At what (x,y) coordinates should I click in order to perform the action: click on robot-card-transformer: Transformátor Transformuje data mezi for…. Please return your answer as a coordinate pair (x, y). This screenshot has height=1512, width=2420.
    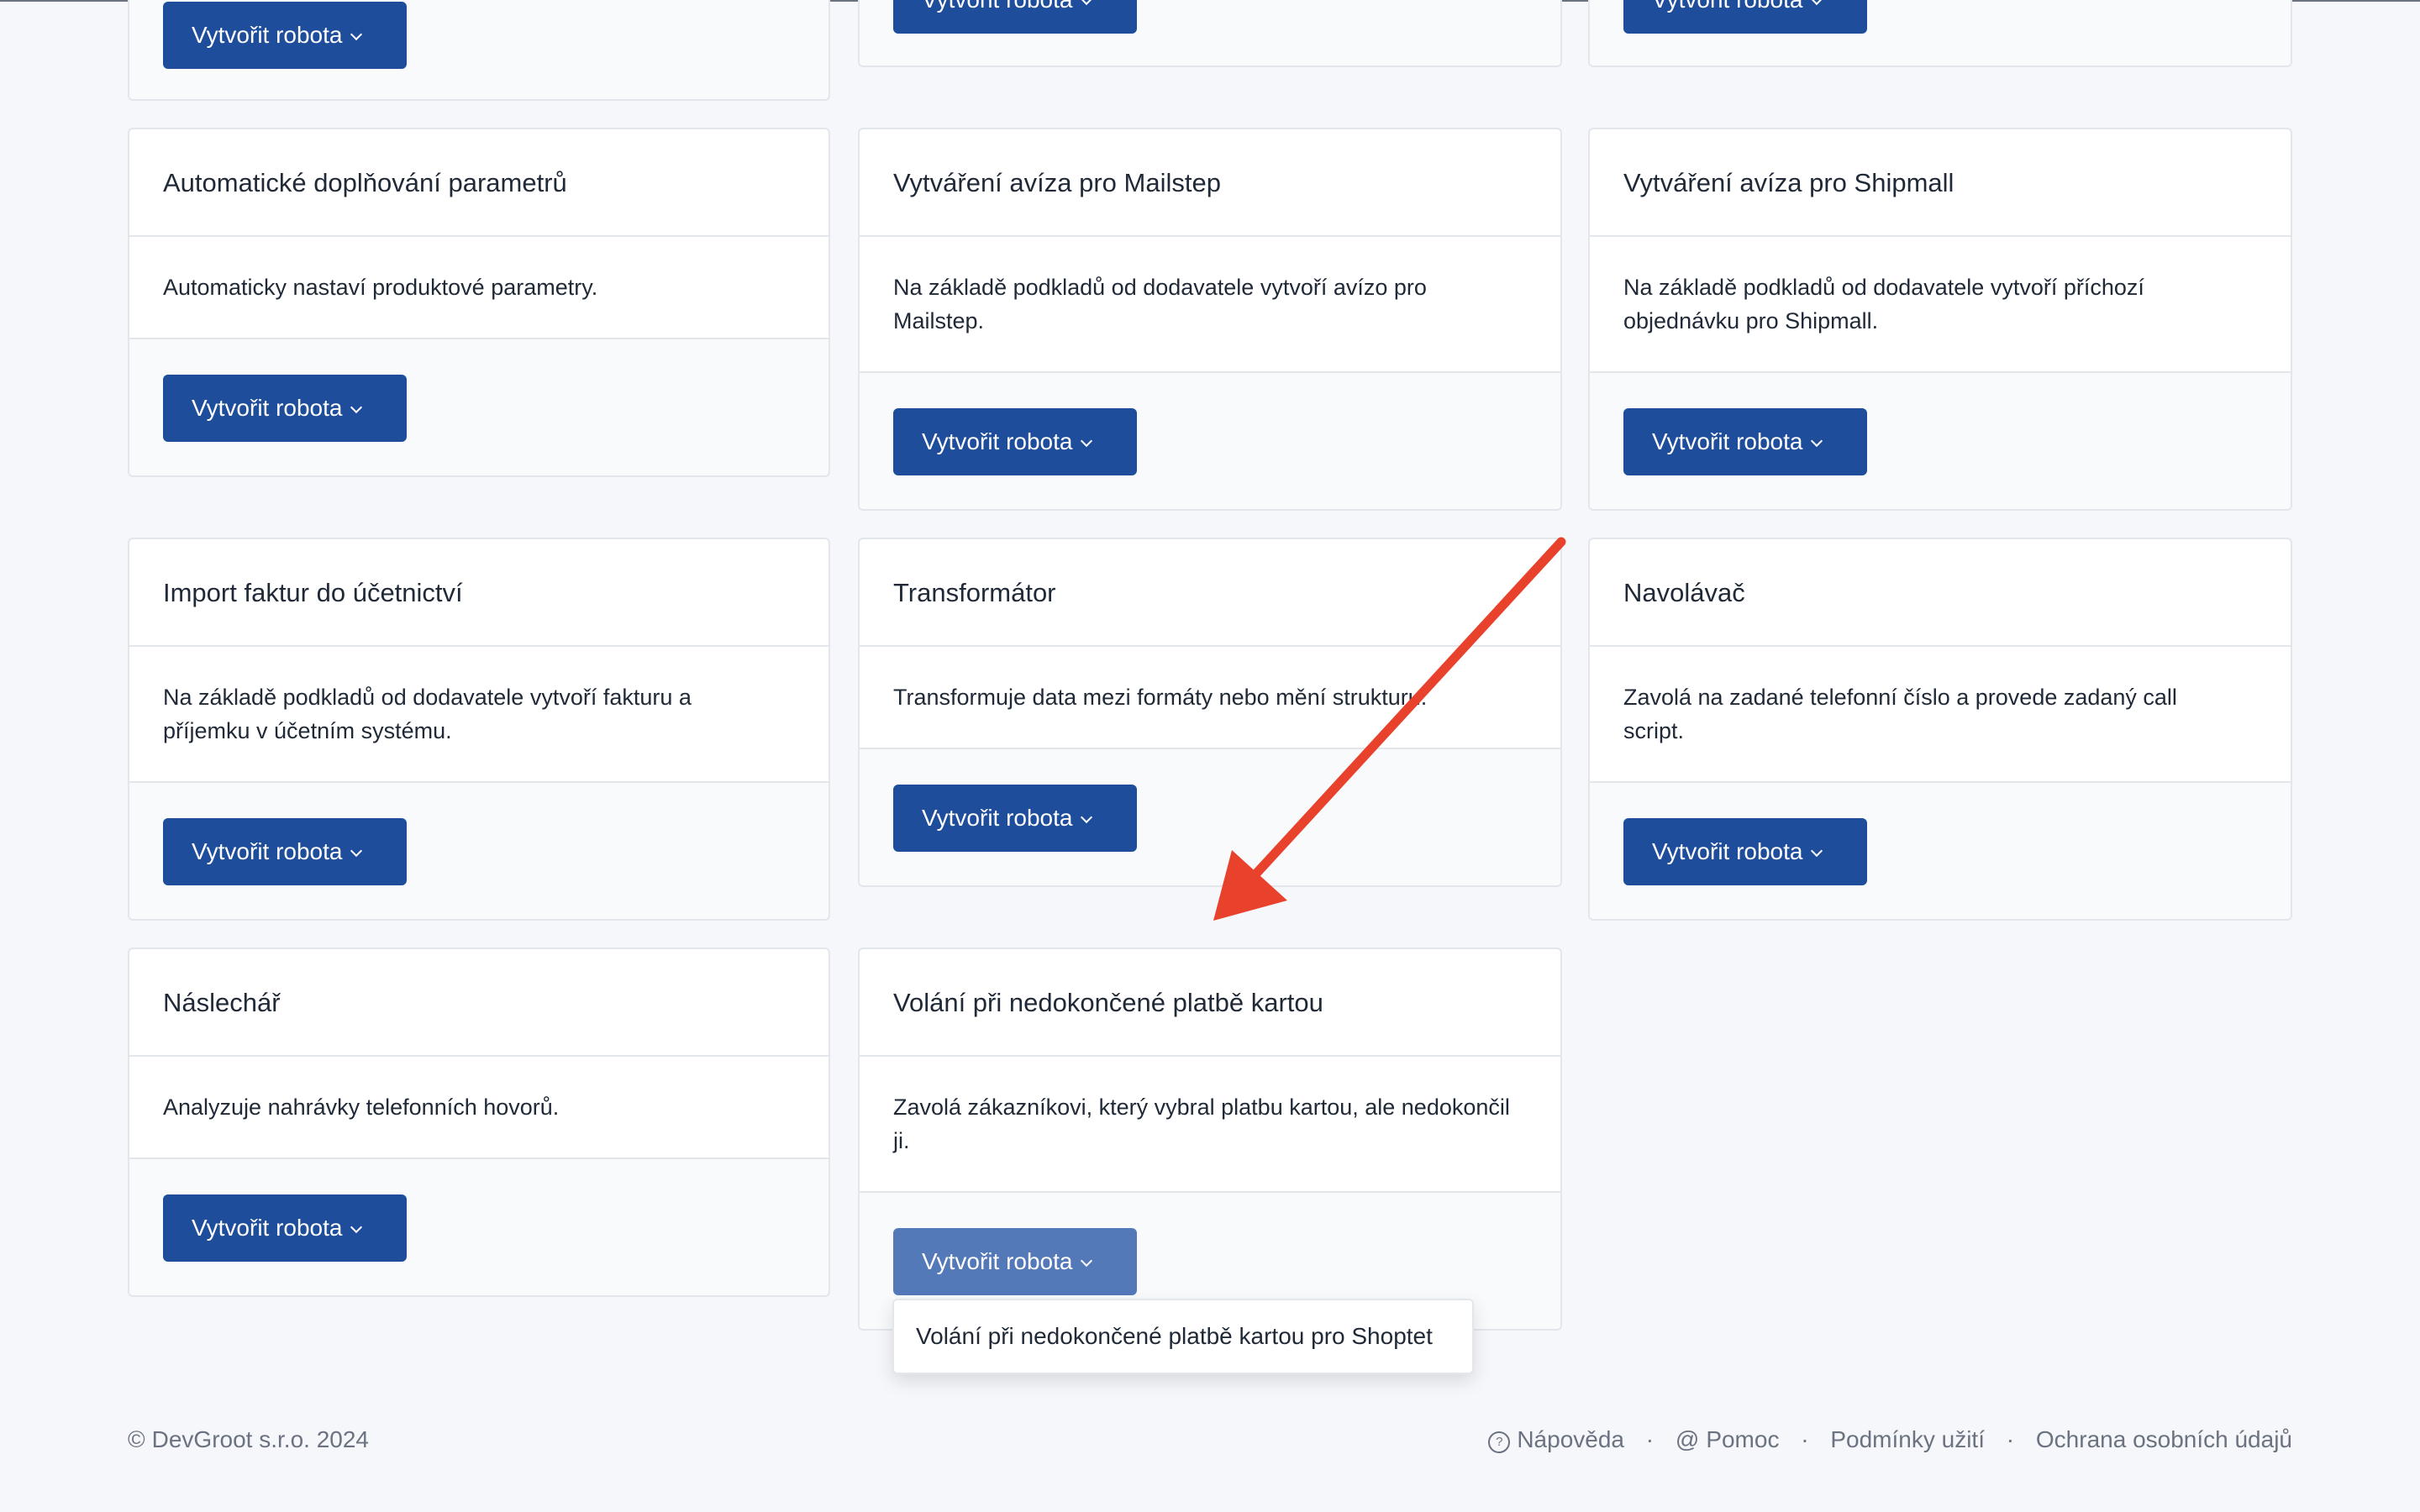
    Looking at the image, I should click on (1210, 712).